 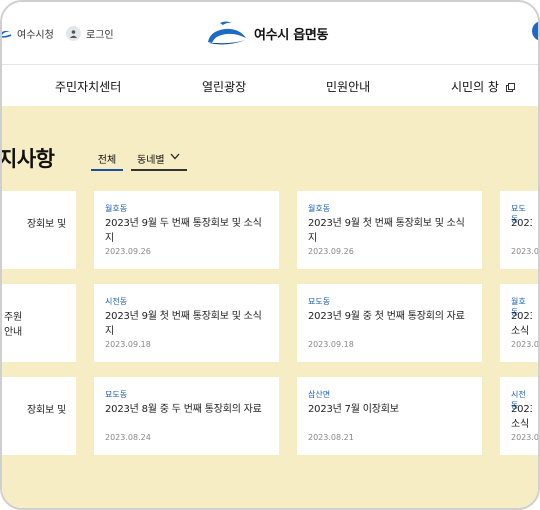 What do you see at coordinates (183, 409) in the screenshot?
I see `card-title: 2023년 8월 중 두 번째 통장회의 자료` at bounding box center [183, 409].